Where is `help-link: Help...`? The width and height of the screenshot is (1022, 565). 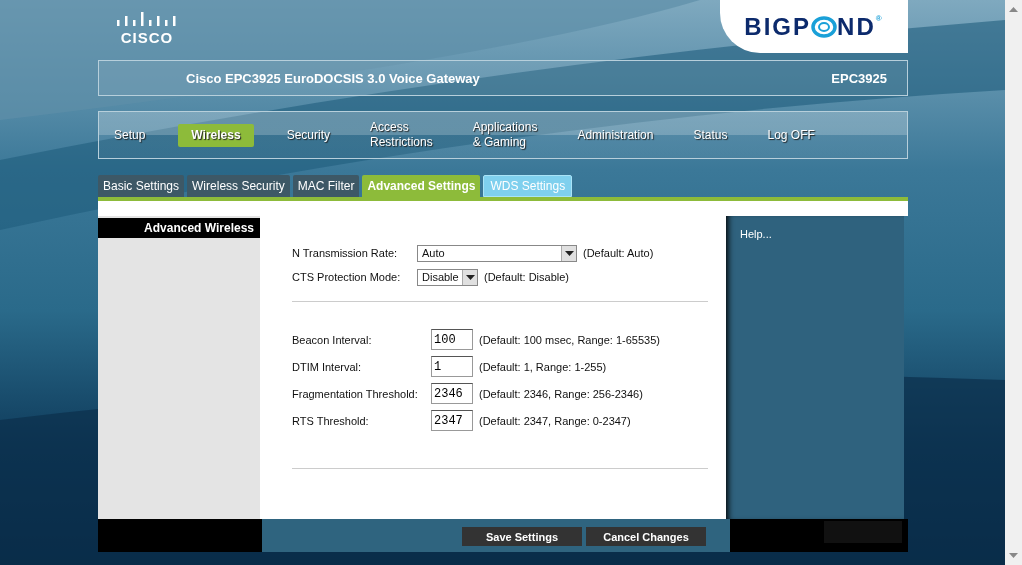 help-link: Help... is located at coordinates (756, 234).